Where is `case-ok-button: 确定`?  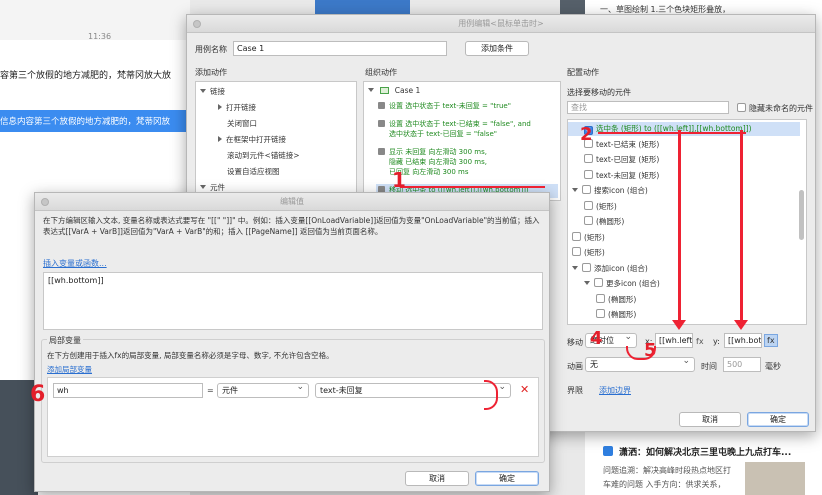 case-ok-button: 确定 is located at coordinates (778, 419).